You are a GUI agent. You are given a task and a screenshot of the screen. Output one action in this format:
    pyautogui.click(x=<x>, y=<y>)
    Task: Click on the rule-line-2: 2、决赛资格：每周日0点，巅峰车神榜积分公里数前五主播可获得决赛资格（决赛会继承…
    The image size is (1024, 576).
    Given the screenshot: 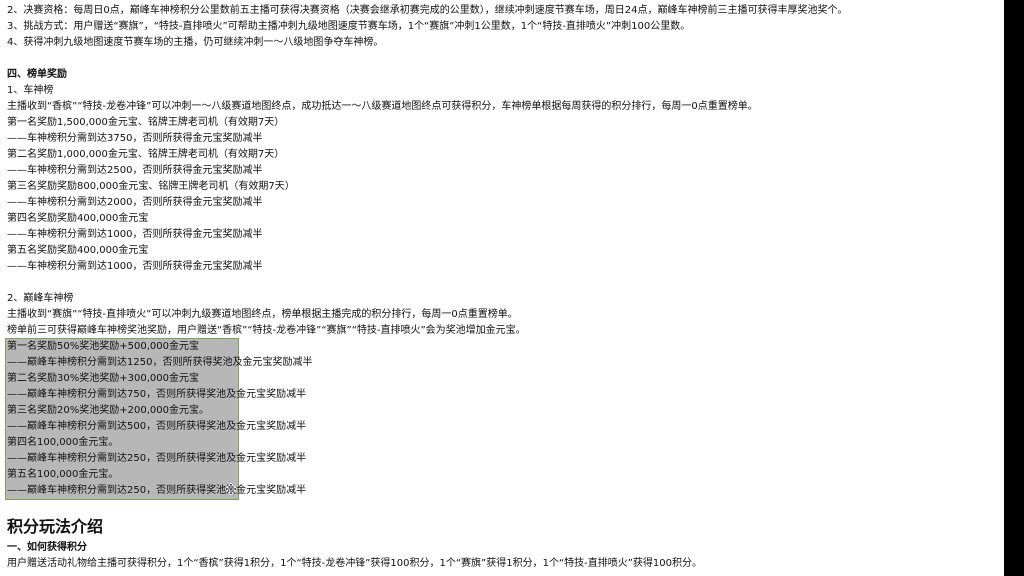 What is the action you would take?
    pyautogui.click(x=427, y=10)
    